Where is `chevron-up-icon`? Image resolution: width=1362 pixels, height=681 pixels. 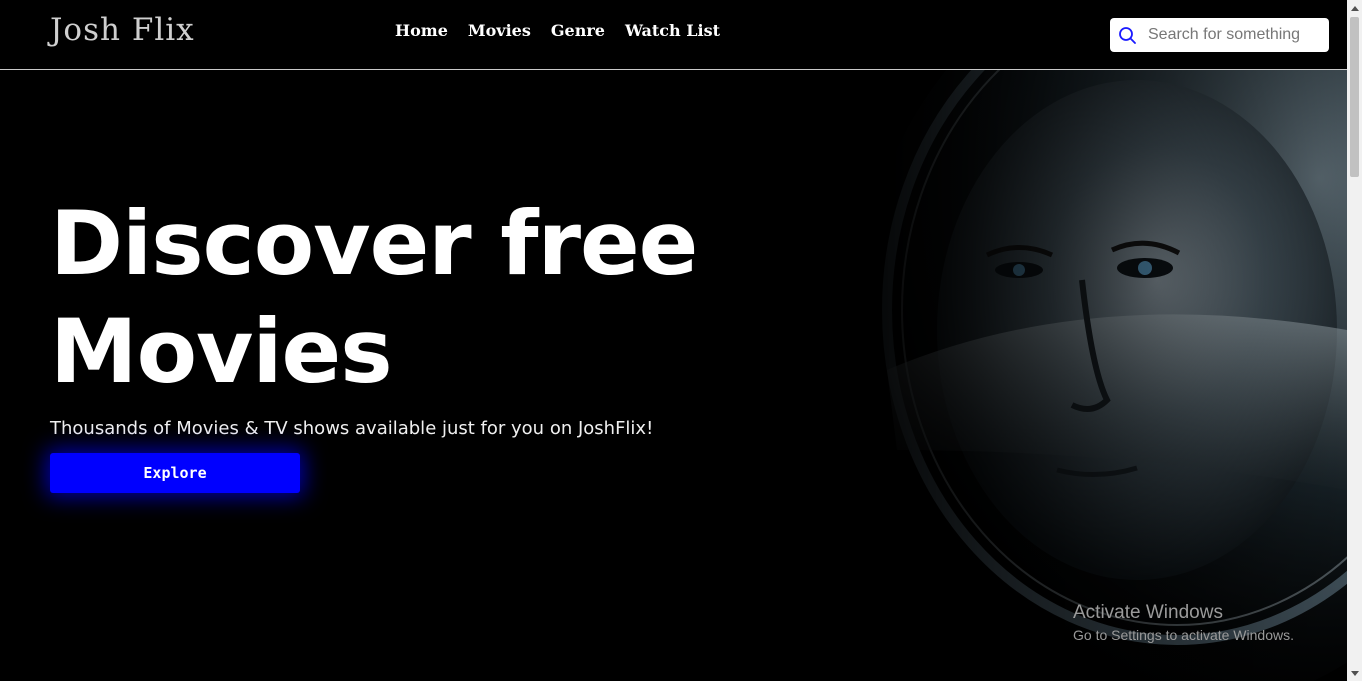
chevron-up-icon is located at coordinates (1354, 7).